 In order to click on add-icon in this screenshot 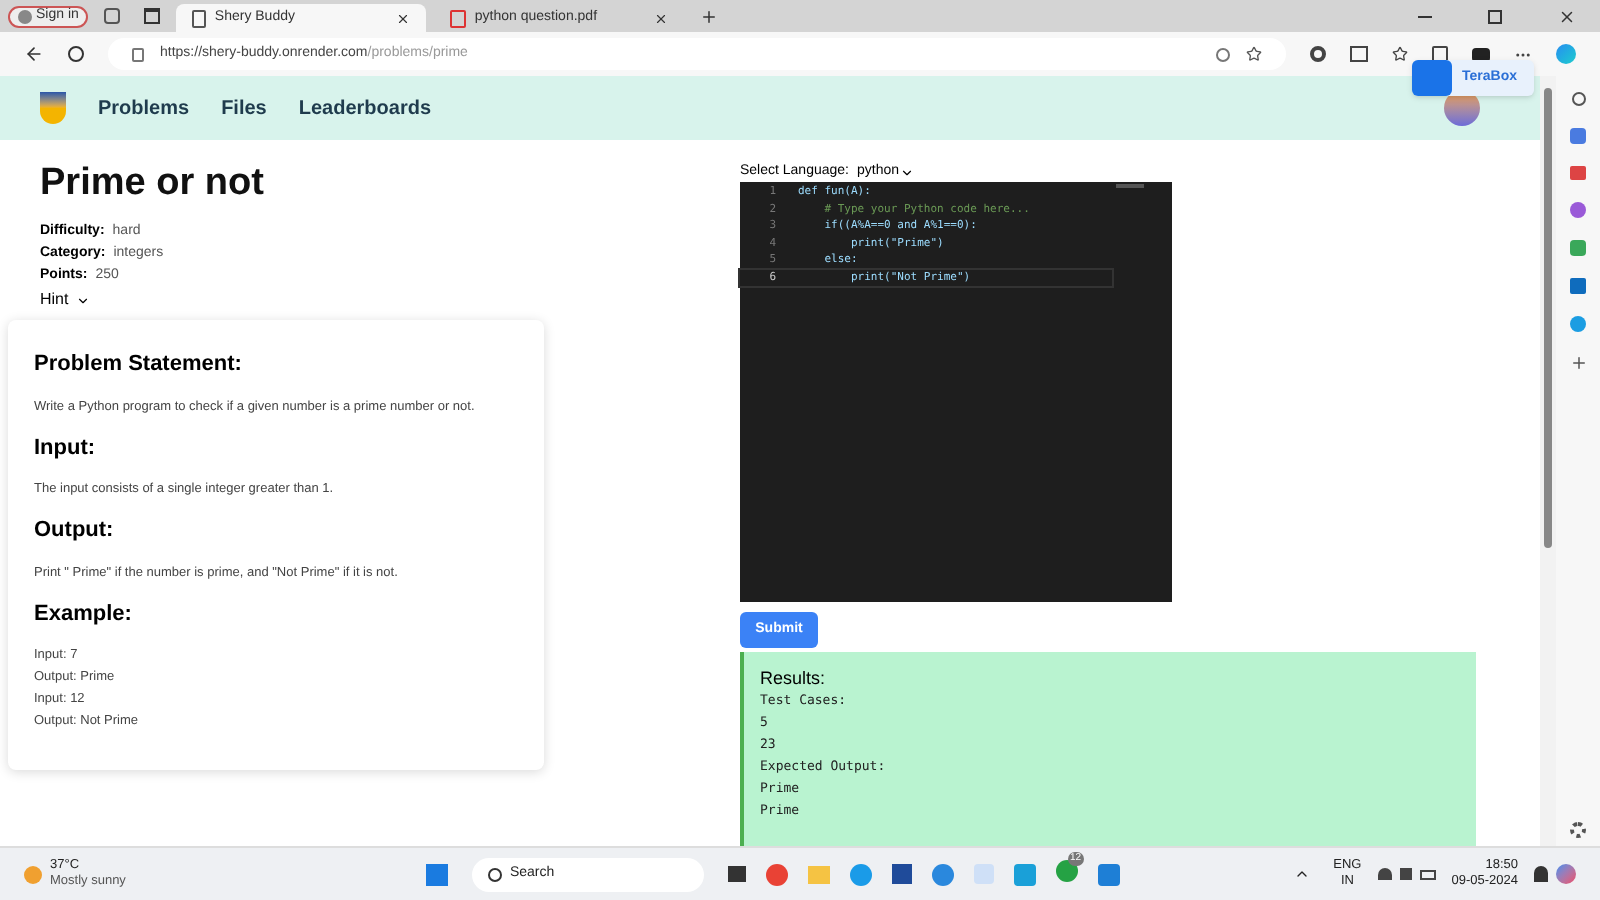, I will do `click(1578, 363)`.